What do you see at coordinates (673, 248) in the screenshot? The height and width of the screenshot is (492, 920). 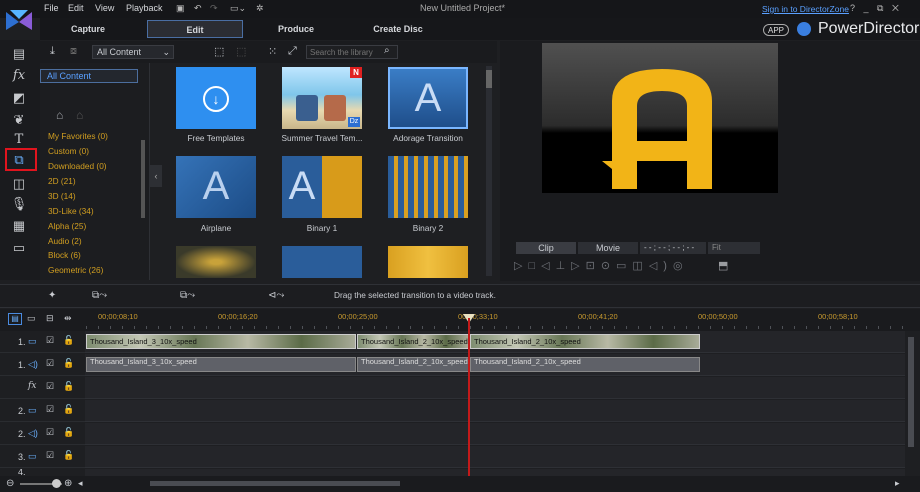 I see `timecode-display: - - ; - - ; - - ; - -` at bounding box center [673, 248].